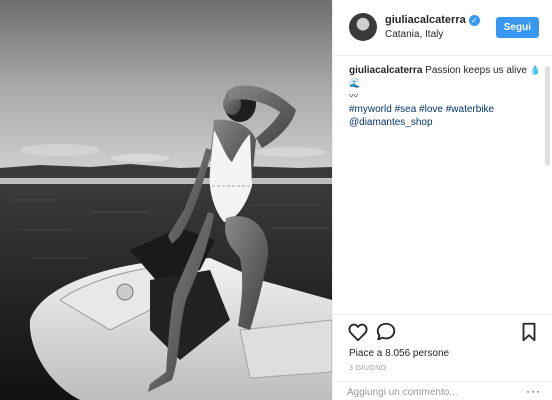 The height and width of the screenshot is (400, 552). What do you see at coordinates (414, 34) in the screenshot?
I see `location-link: Catania, Italy` at bounding box center [414, 34].